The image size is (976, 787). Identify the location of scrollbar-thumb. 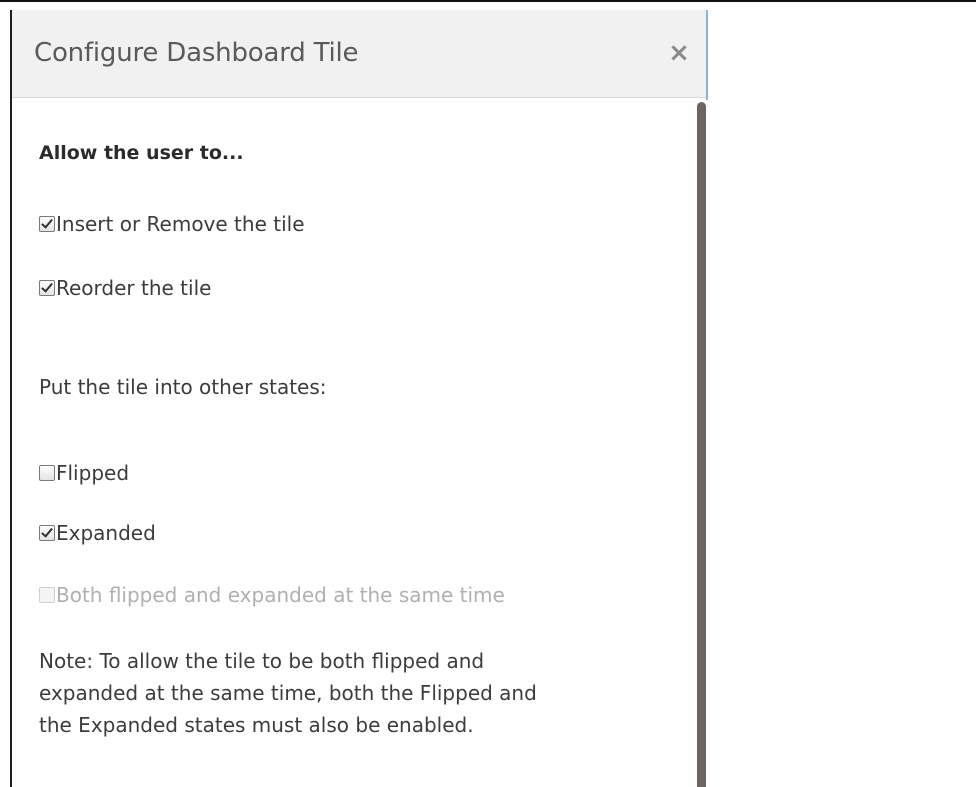
(701, 444).